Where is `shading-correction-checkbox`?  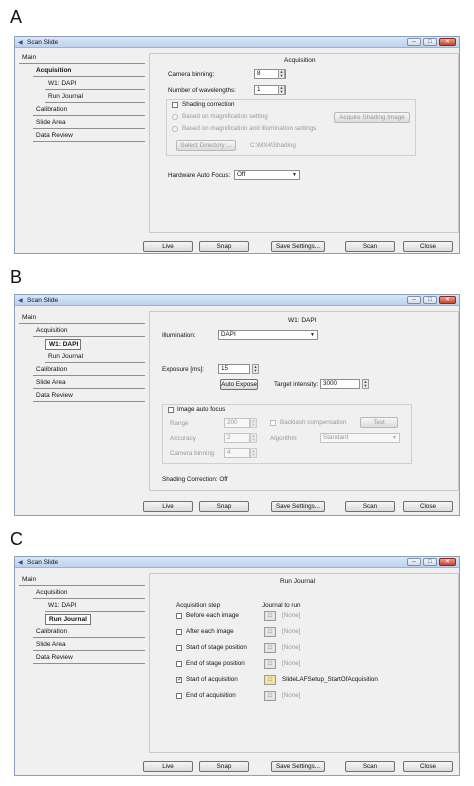
shading-correction-checkbox is located at coordinates (175, 105).